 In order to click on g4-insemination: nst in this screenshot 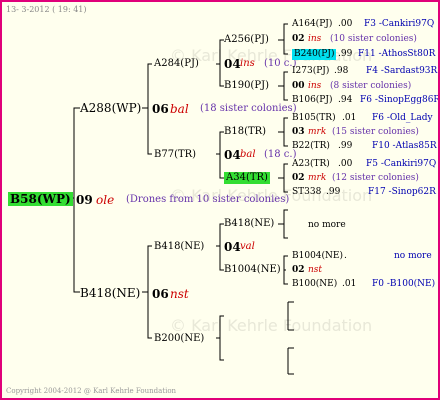, I will do `click(315, 270)`.